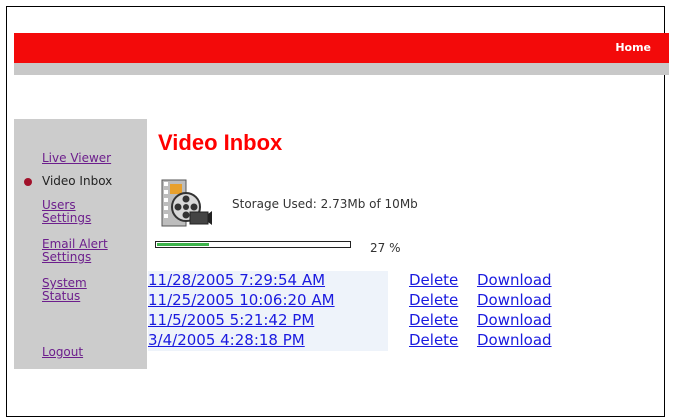 This screenshot has height=419, width=673. What do you see at coordinates (268, 341) in the screenshot?
I see `video-date-link: 3/4/2005 4:28:18 PM` at bounding box center [268, 341].